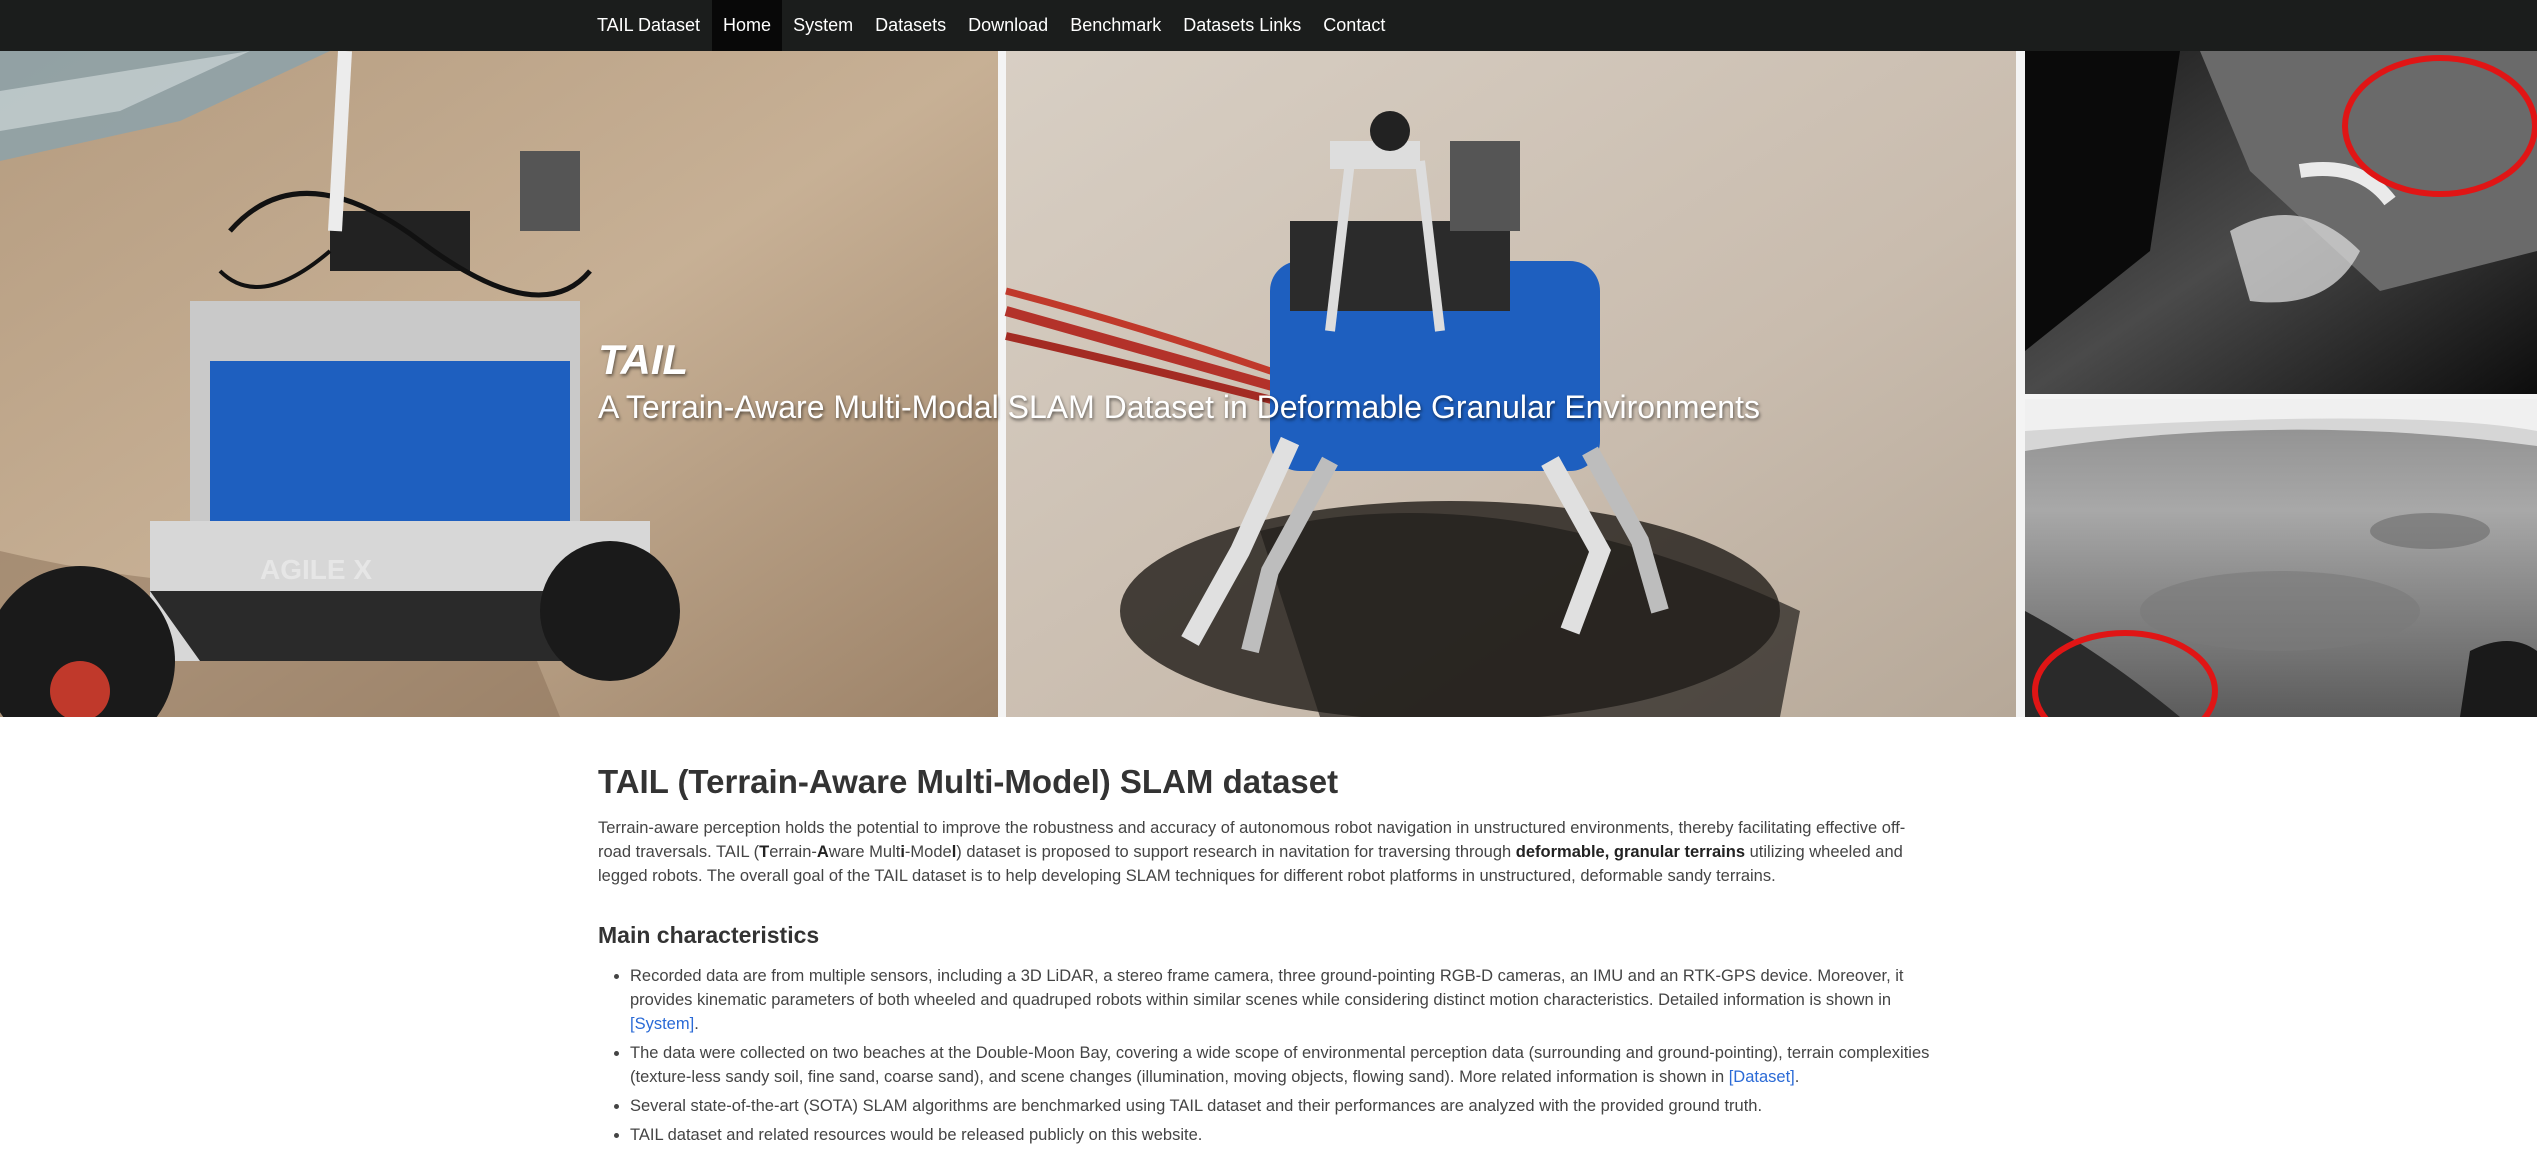 Image resolution: width=2537 pixels, height=1152 pixels. What do you see at coordinates (1115, 25) in the screenshot?
I see `nav-item-benchmark: Benchmark` at bounding box center [1115, 25].